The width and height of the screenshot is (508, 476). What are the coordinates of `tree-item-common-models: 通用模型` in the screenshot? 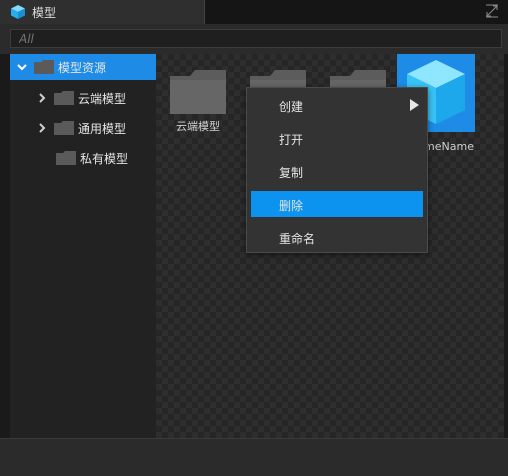 It's located at (81, 128).